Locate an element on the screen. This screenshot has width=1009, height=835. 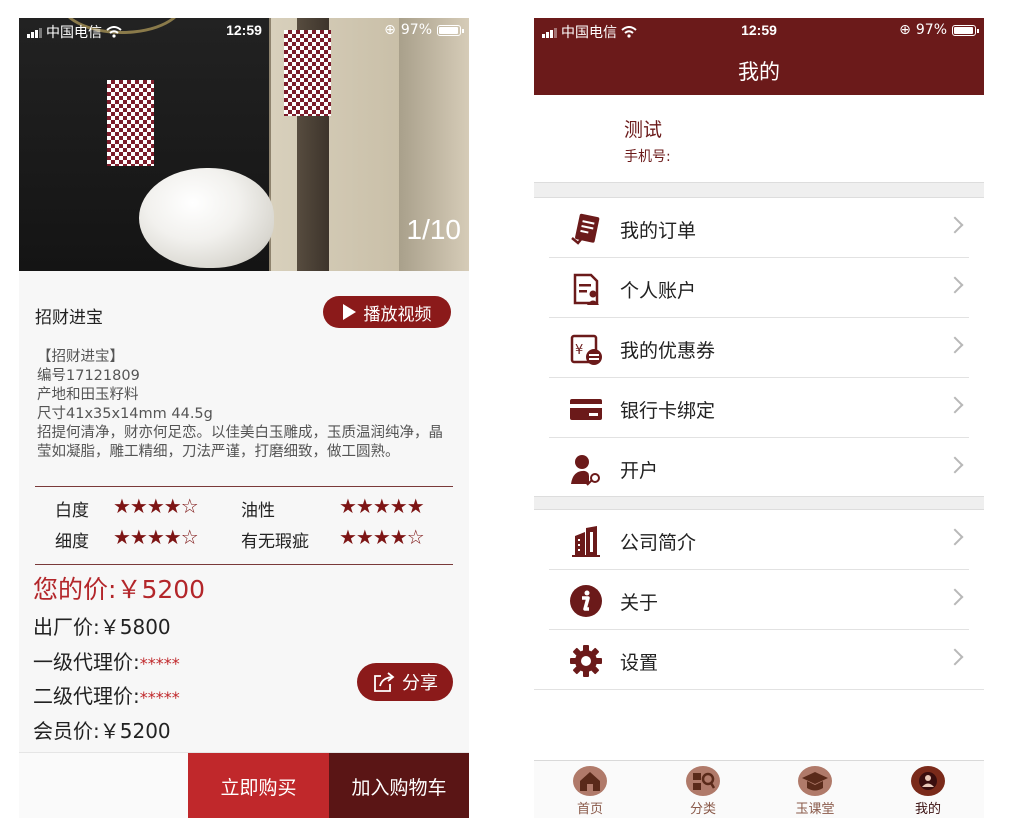
member-price-value: ￥5200 is located at coordinates (135, 731).